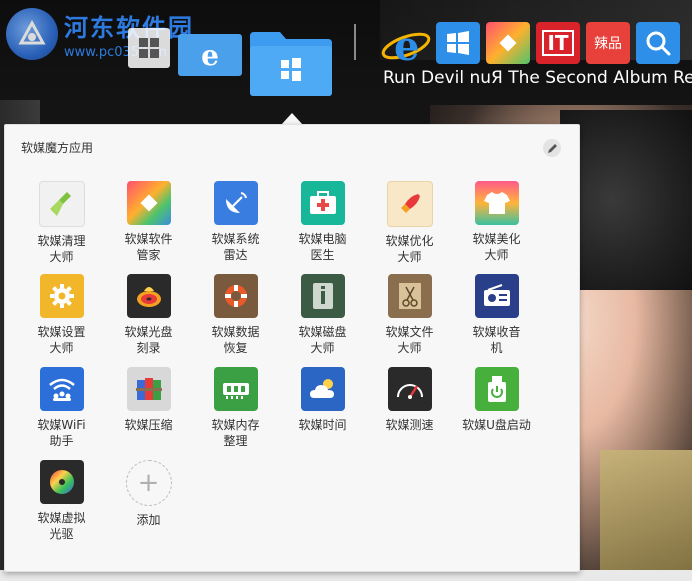 The width and height of the screenshot is (692, 581). What do you see at coordinates (496, 340) in the screenshot?
I see `app-label: 软媒收音机` at bounding box center [496, 340].